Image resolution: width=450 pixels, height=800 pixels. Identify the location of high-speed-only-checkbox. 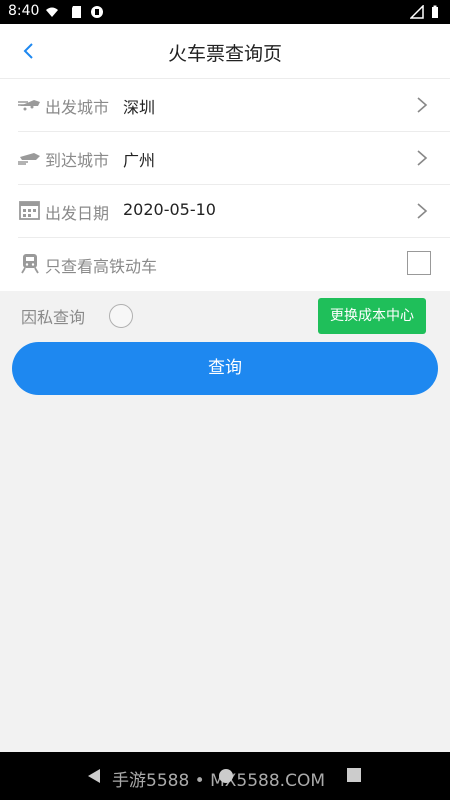
(419, 263).